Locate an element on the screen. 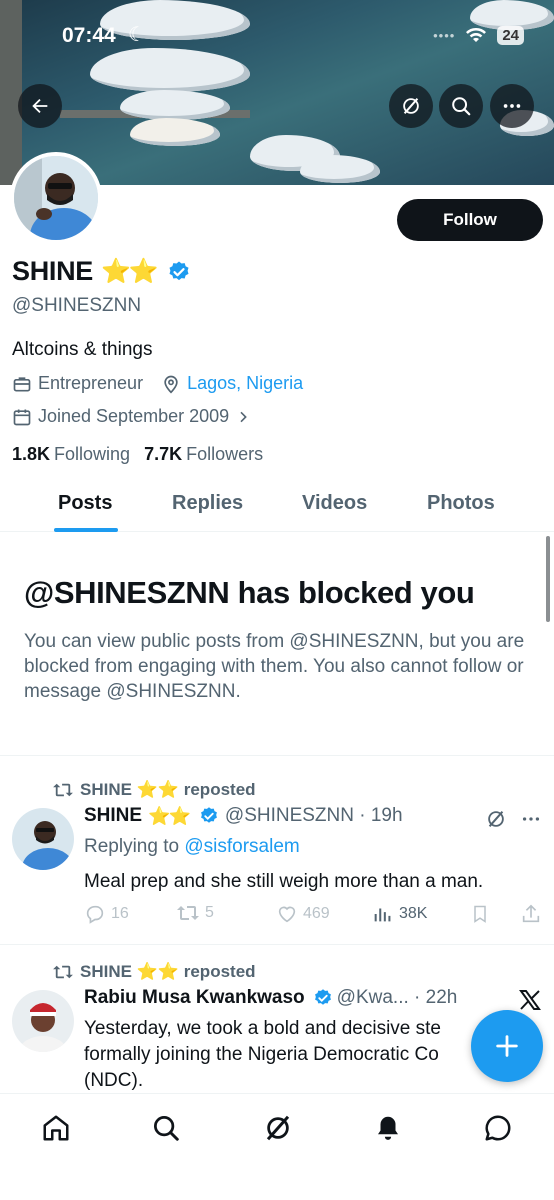 This screenshot has width=554, height=1200. bell-icon is located at coordinates (388, 1128).